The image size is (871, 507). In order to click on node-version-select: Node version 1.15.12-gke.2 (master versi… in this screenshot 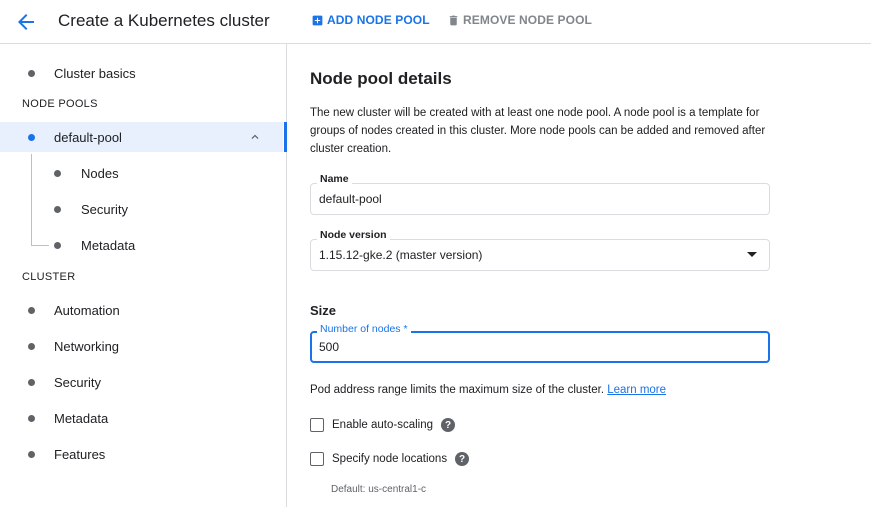, I will do `click(540, 250)`.